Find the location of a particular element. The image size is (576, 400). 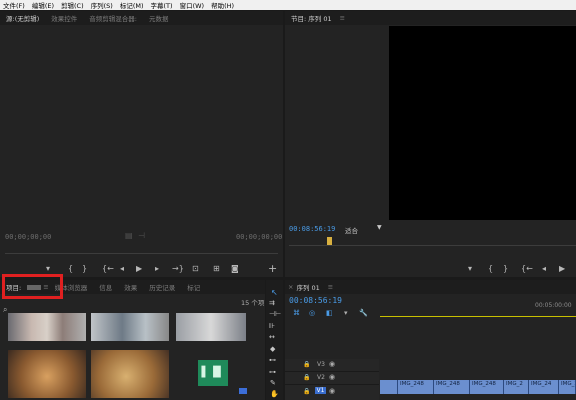

wrench-icon: ⊣ is located at coordinates (141, 235).